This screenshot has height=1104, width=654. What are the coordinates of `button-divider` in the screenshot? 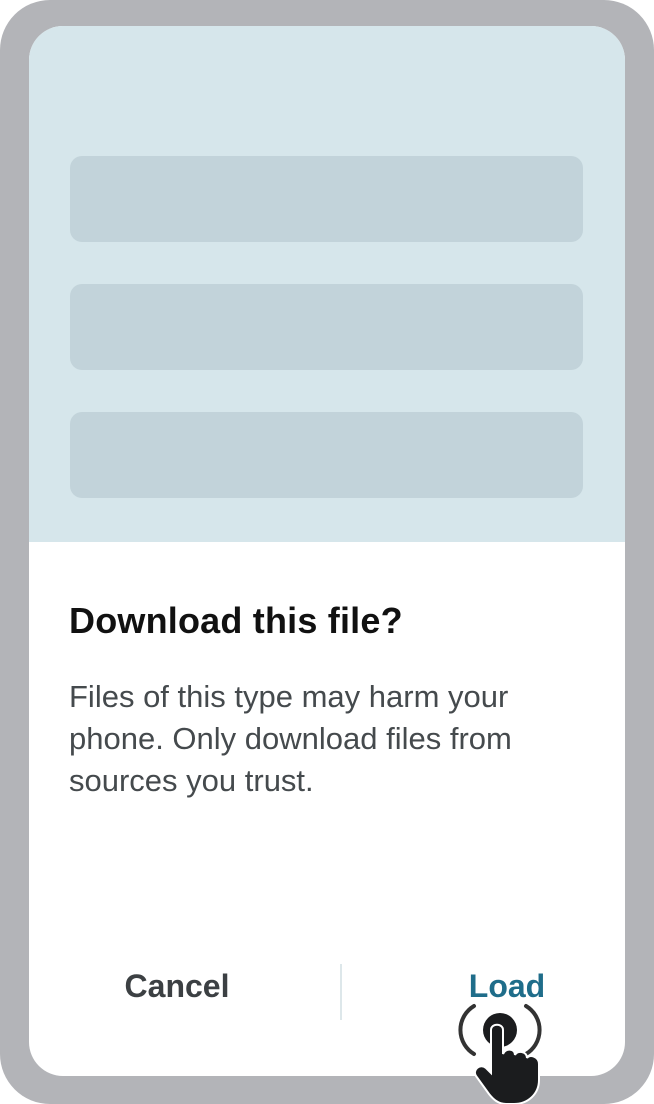 It's located at (341, 992).